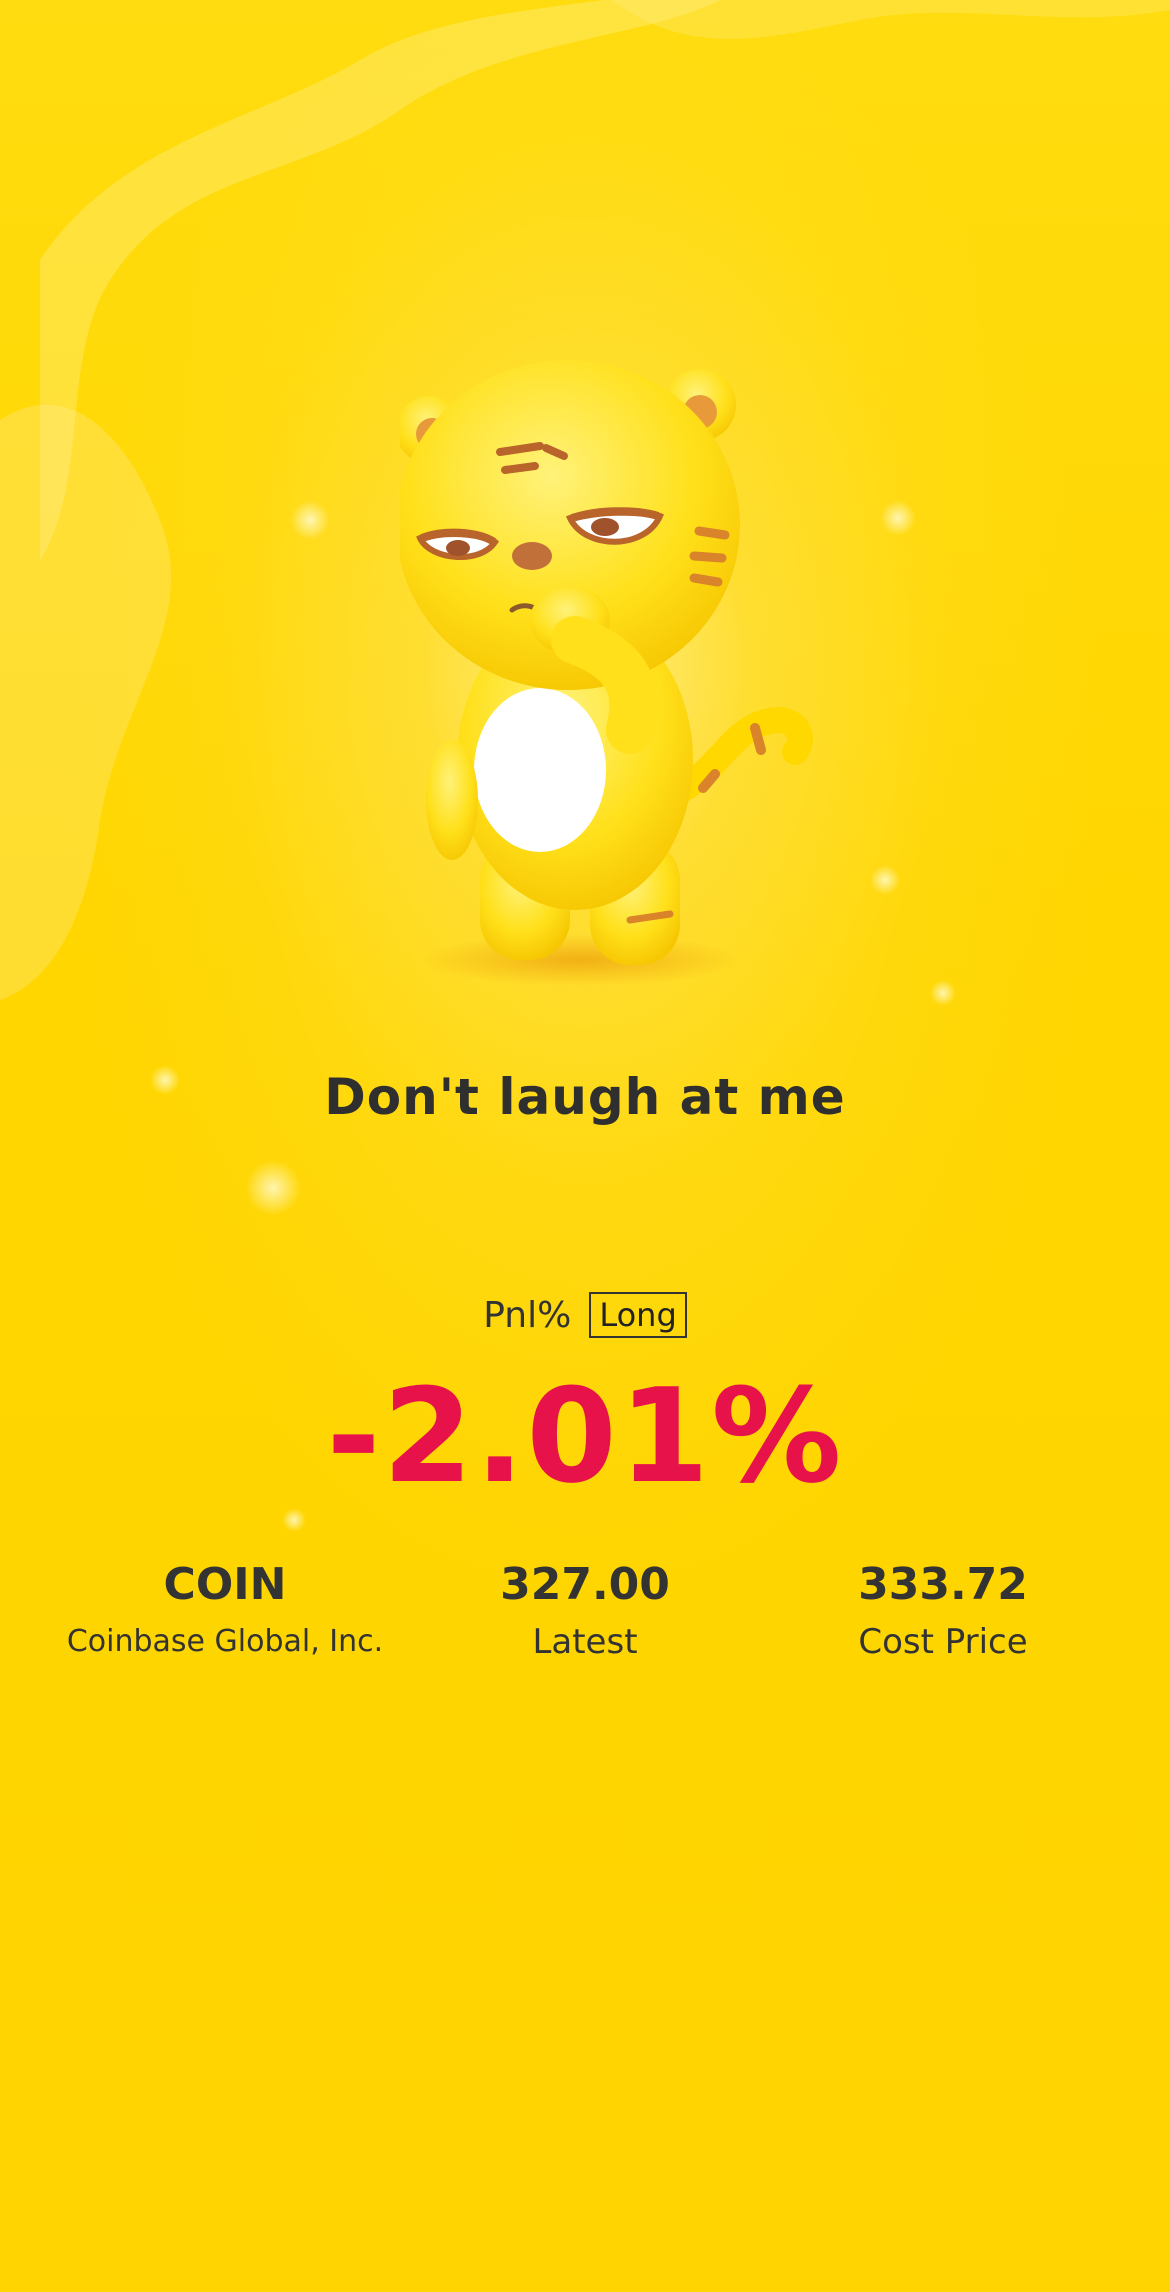 This screenshot has width=1170, height=2292. What do you see at coordinates (585, 1097) in the screenshot?
I see `headline: Don't laugh at me` at bounding box center [585, 1097].